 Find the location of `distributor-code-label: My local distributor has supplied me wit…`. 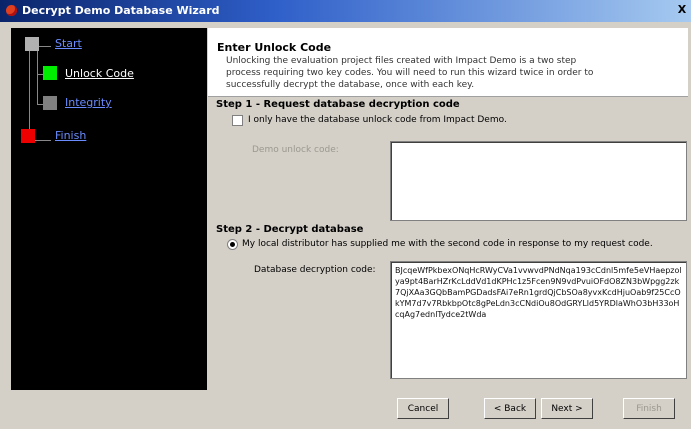

distributor-code-label: My local distributor has supplied me wit… is located at coordinates (447, 244).